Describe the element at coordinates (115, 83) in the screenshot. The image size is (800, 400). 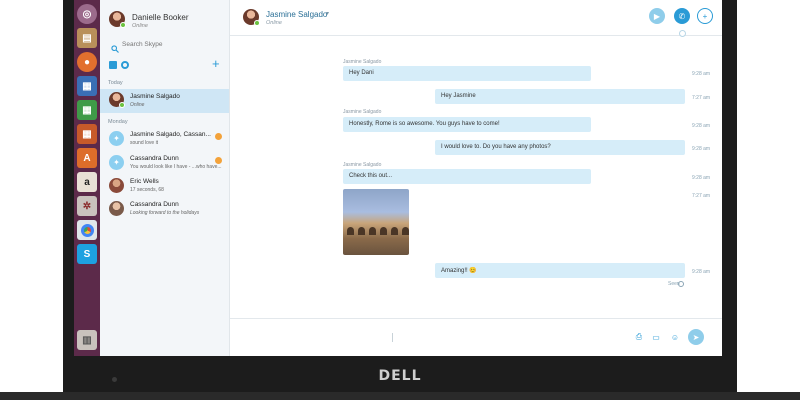
I see `section-today: Today` at that location.